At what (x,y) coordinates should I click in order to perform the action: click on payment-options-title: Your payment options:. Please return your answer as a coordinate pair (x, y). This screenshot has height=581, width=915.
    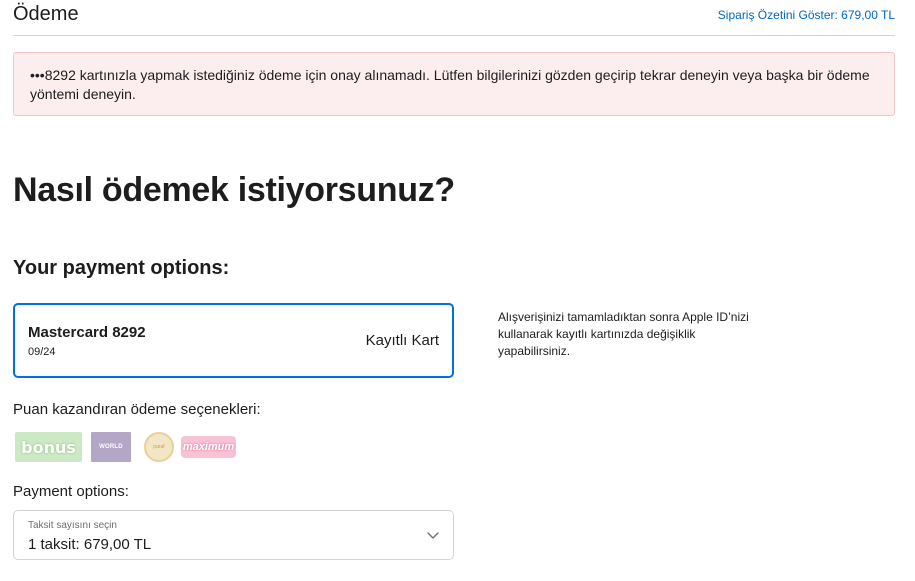
    Looking at the image, I should click on (121, 268).